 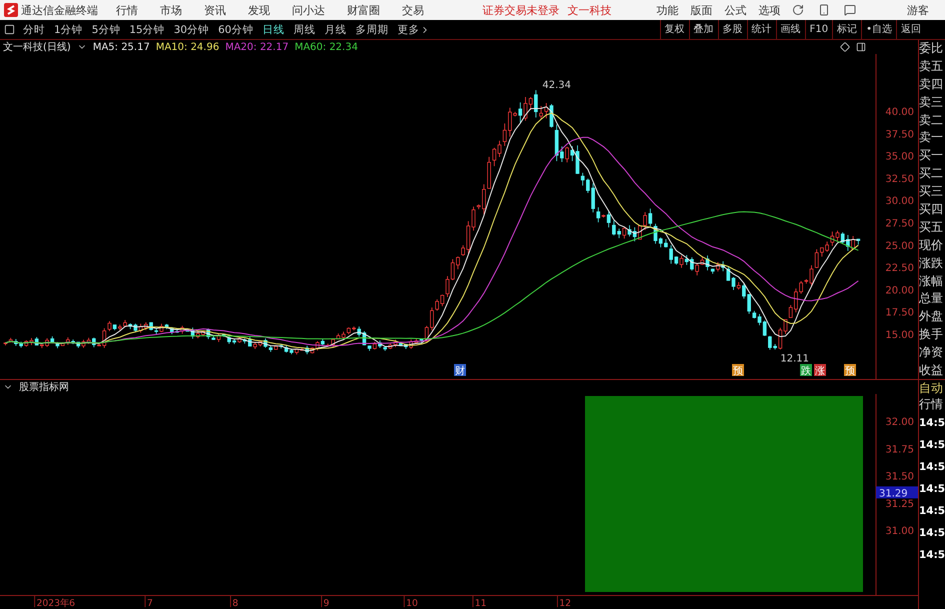 What do you see at coordinates (910, 29) in the screenshot?
I see `toolbar-button: 返回` at bounding box center [910, 29].